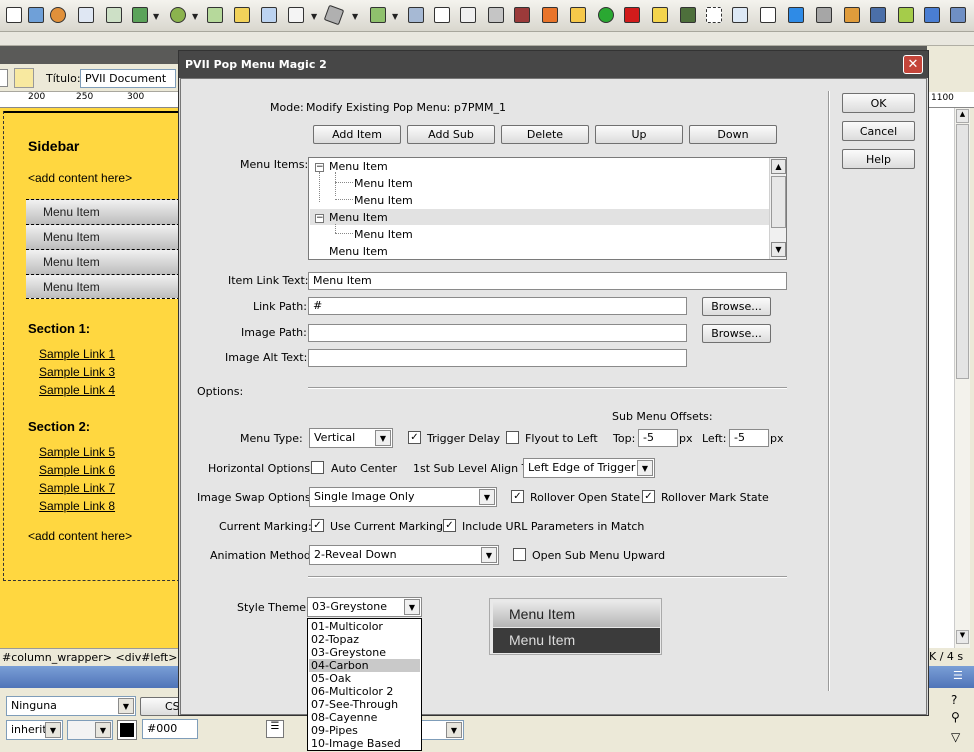  What do you see at coordinates (714, 15) in the screenshot?
I see `dotted-box-icon` at bounding box center [714, 15].